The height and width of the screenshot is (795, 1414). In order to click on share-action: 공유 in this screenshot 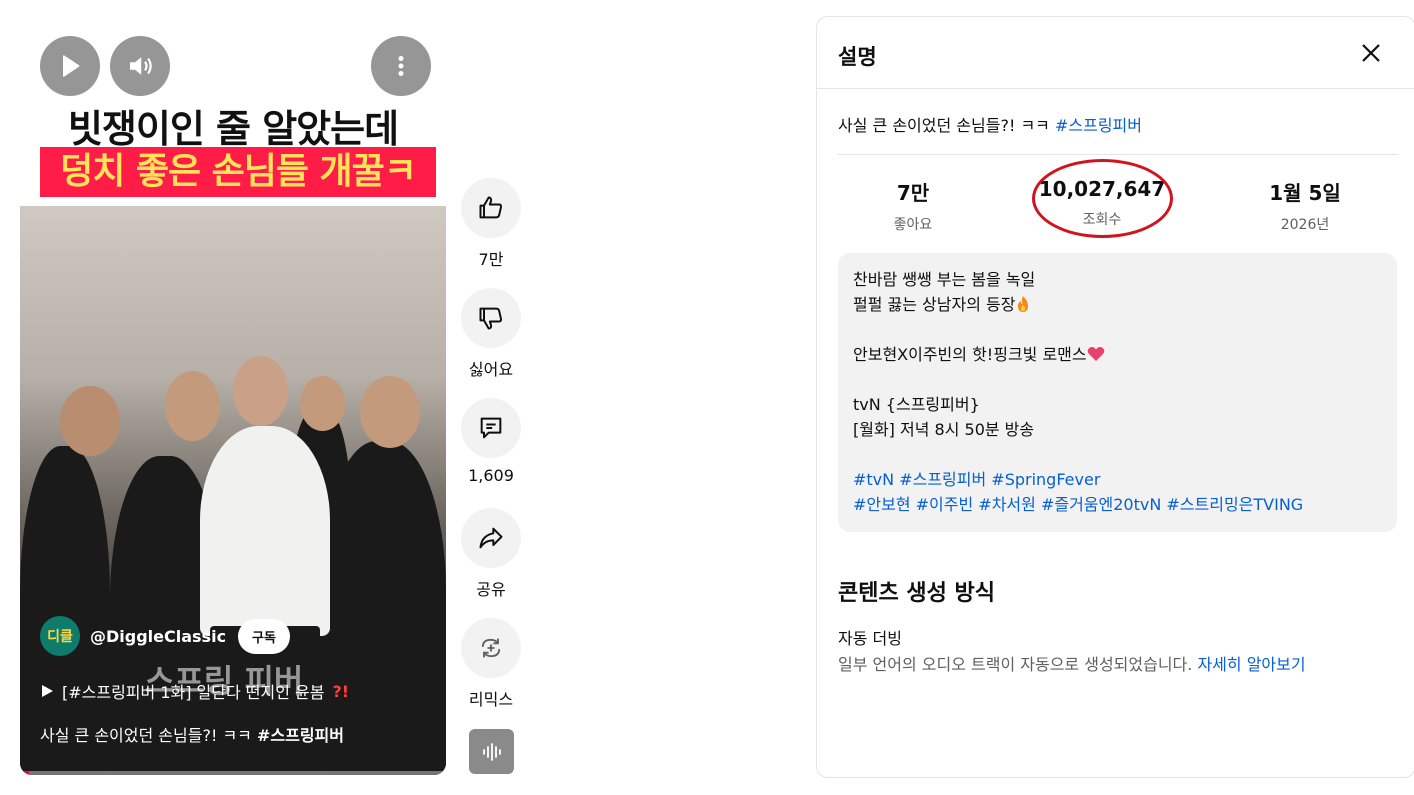, I will do `click(491, 554)`.